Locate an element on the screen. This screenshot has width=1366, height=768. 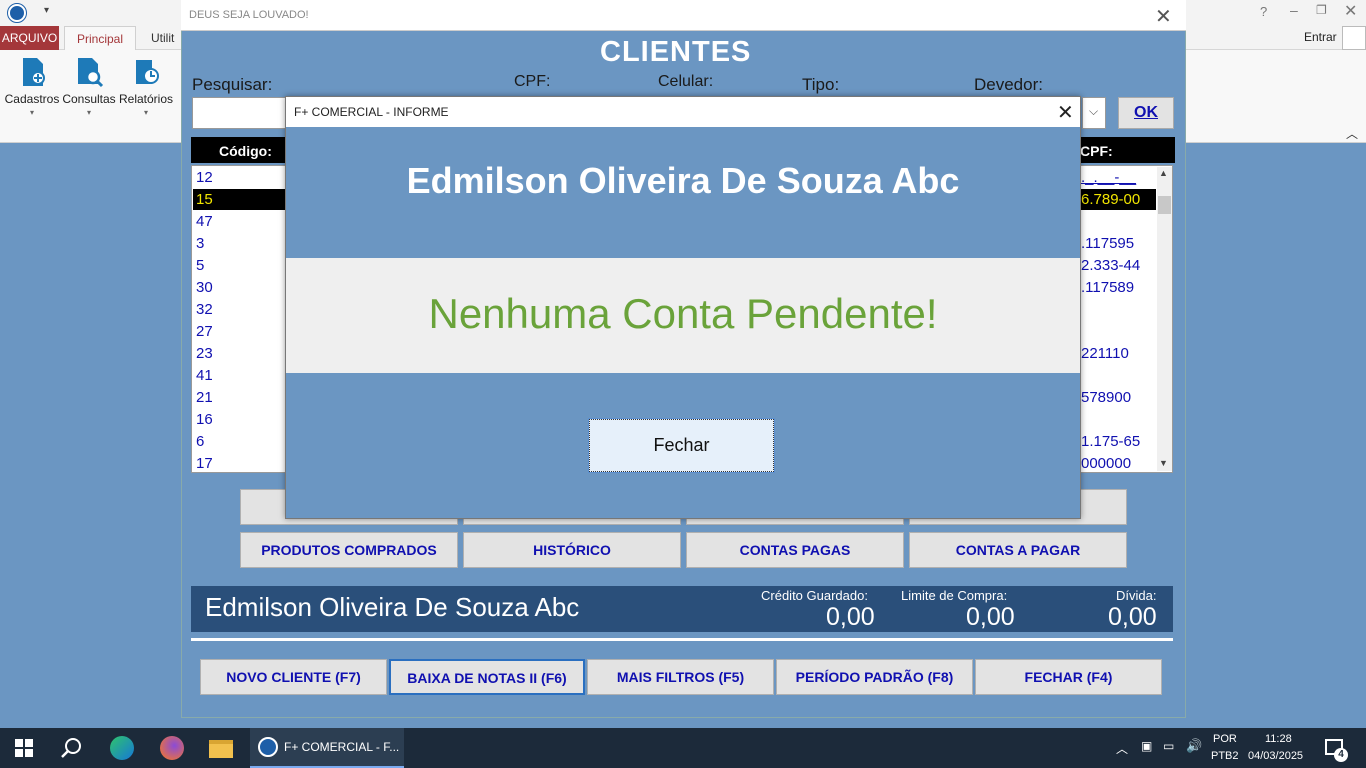
search-icon is located at coordinates (72, 748).